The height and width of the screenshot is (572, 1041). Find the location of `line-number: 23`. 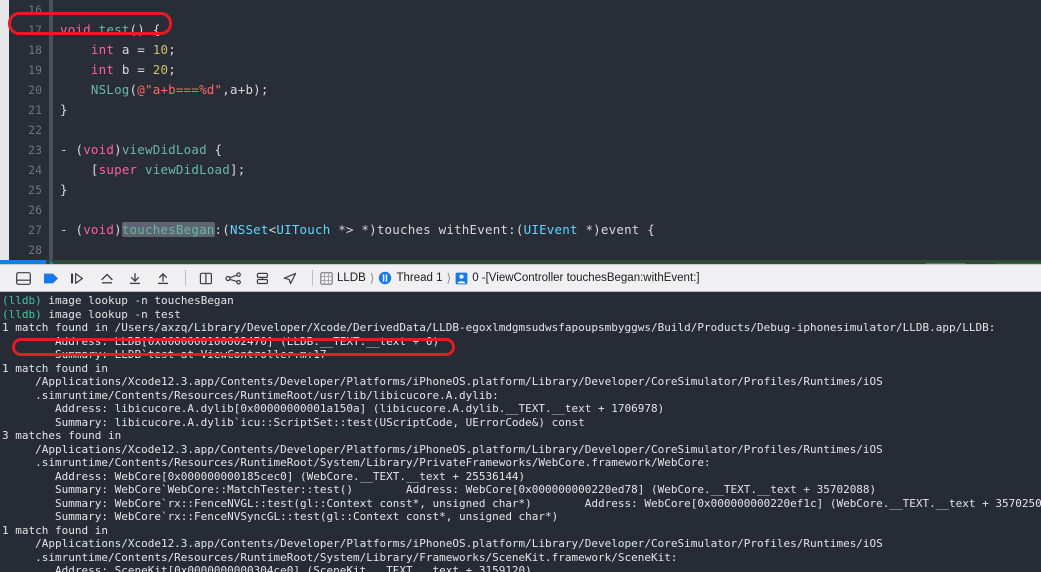

line-number: 23 is located at coordinates (21, 150).